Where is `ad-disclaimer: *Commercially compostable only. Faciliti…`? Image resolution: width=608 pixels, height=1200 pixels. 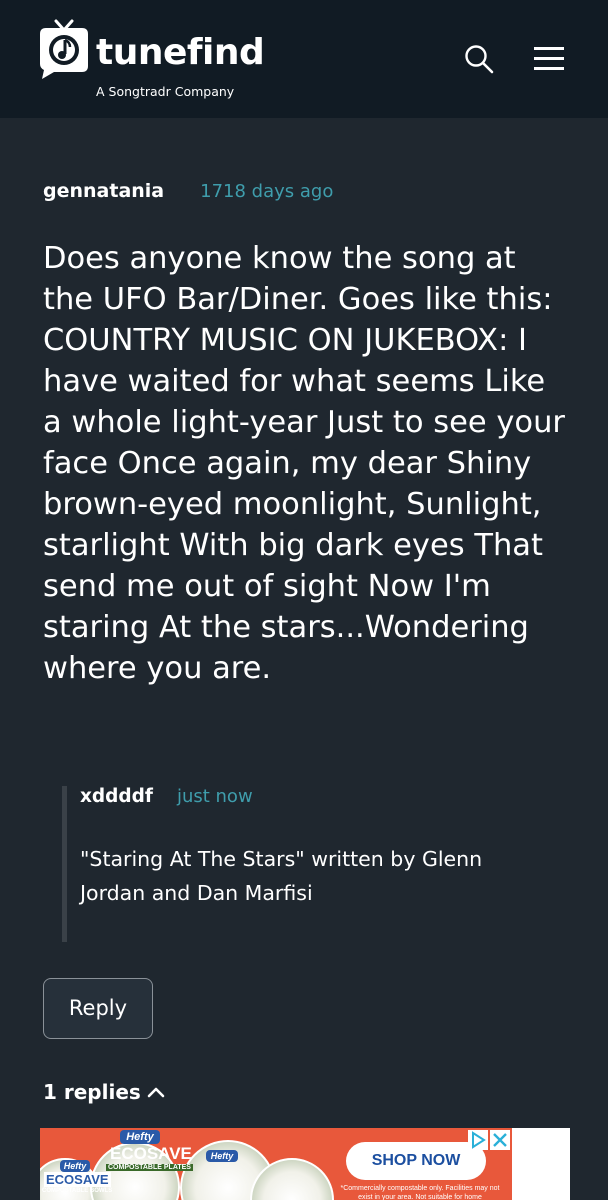 ad-disclaimer: *Commercially compostable only. Faciliti… is located at coordinates (420, 1192).